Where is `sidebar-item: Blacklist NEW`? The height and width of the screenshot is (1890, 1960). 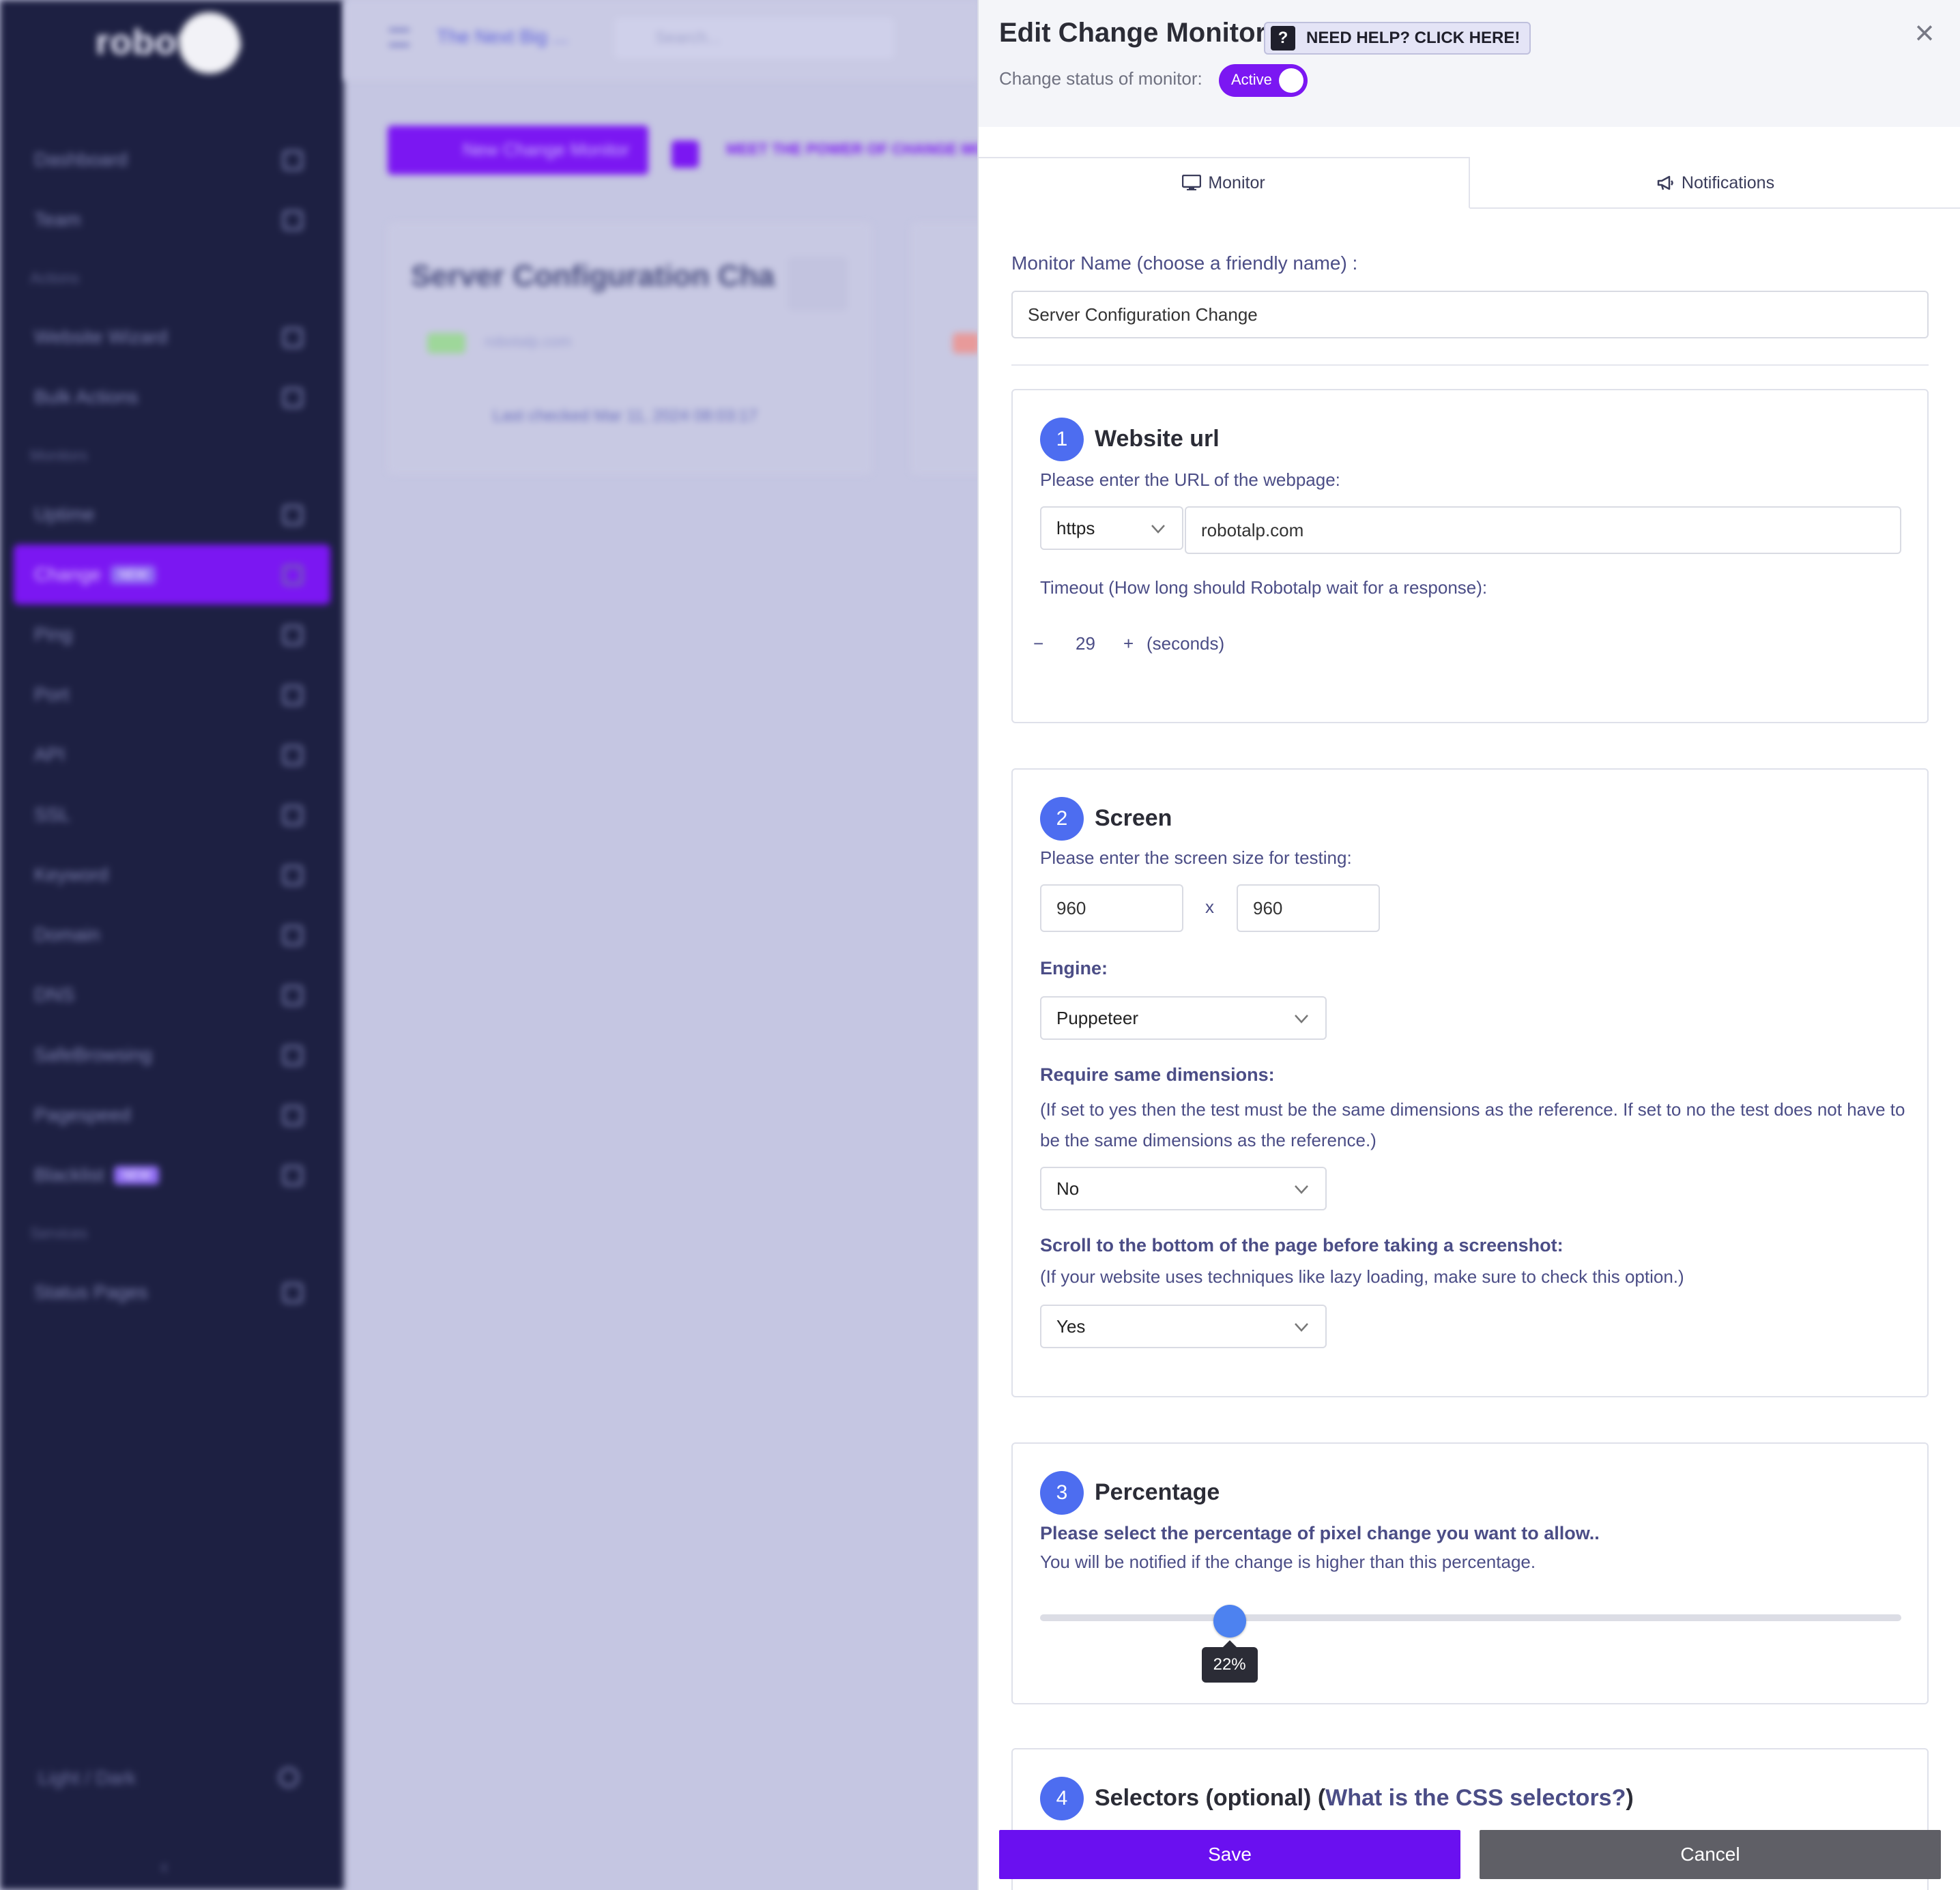
sidebar-item: Blacklist NEW is located at coordinates (172, 1175).